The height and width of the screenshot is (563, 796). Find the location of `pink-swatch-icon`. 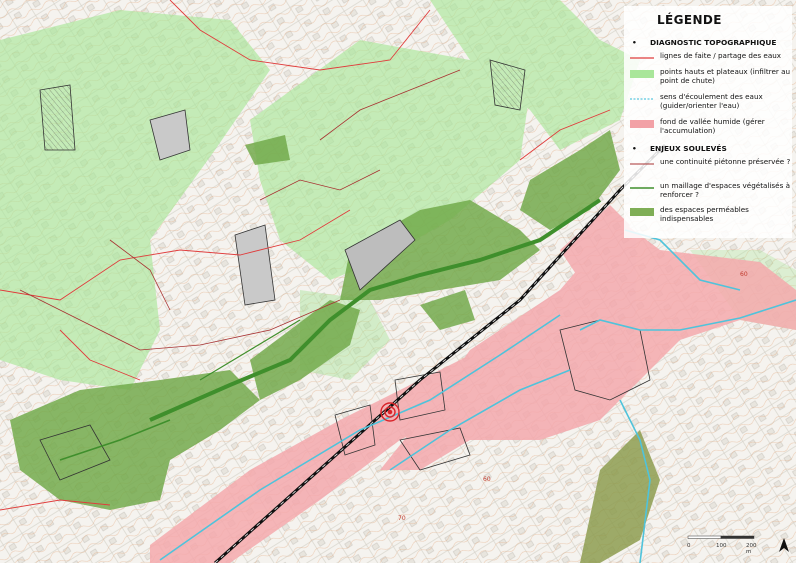

pink-swatch-icon is located at coordinates (642, 124).